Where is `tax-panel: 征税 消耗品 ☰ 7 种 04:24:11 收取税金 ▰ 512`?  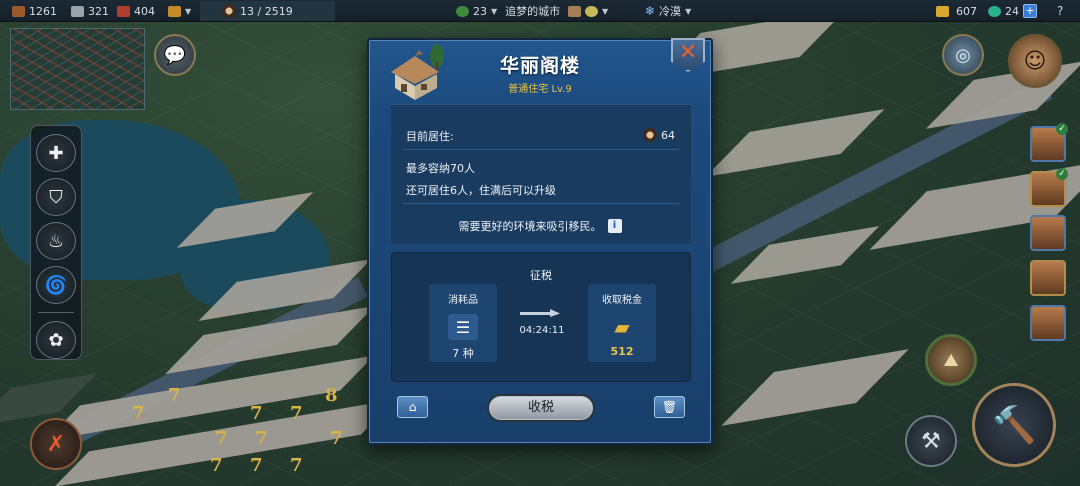 tax-panel: 征税 消耗品 ☰ 7 种 04:24:11 收取税金 ▰ 512 is located at coordinates (541, 317).